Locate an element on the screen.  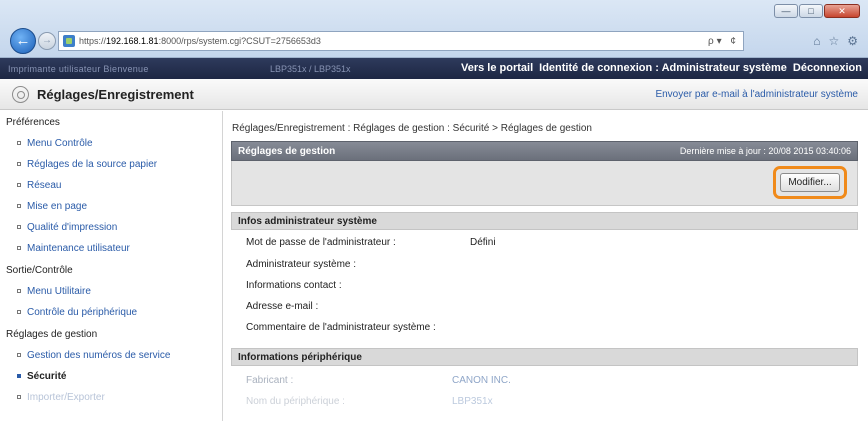
url-path: :8000/rps/system.cgi?CSUT=2756653d3 is located at coordinates (239, 41).